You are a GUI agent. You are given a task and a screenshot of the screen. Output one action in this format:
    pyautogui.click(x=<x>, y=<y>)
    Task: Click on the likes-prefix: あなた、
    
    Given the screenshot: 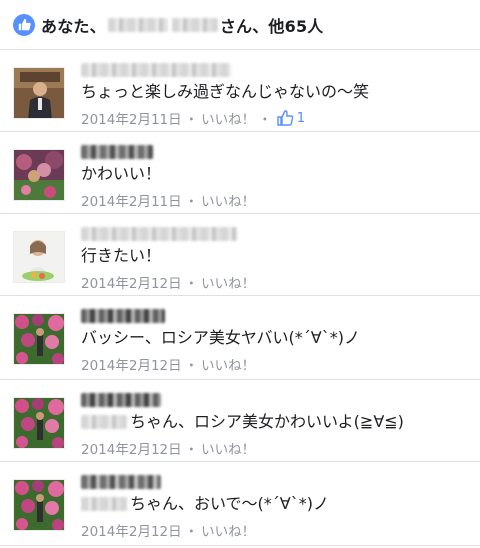 What is the action you would take?
    pyautogui.click(x=73, y=26)
    